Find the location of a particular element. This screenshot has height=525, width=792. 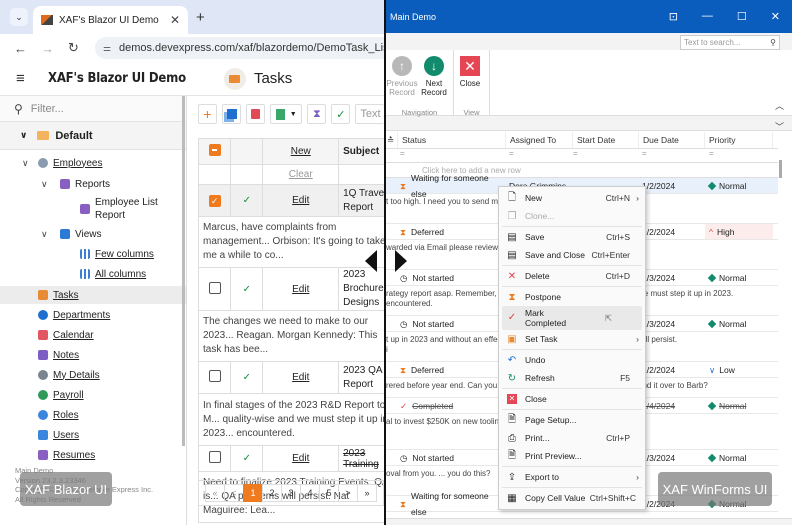

select-all-checkbox is located at coordinates (214, 150).